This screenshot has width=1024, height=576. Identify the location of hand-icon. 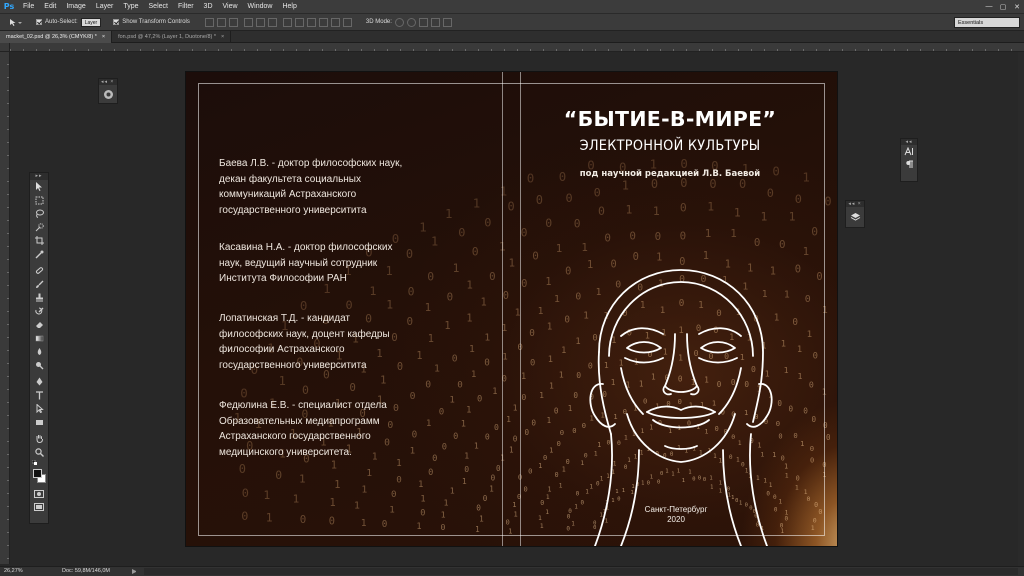
(39, 439).